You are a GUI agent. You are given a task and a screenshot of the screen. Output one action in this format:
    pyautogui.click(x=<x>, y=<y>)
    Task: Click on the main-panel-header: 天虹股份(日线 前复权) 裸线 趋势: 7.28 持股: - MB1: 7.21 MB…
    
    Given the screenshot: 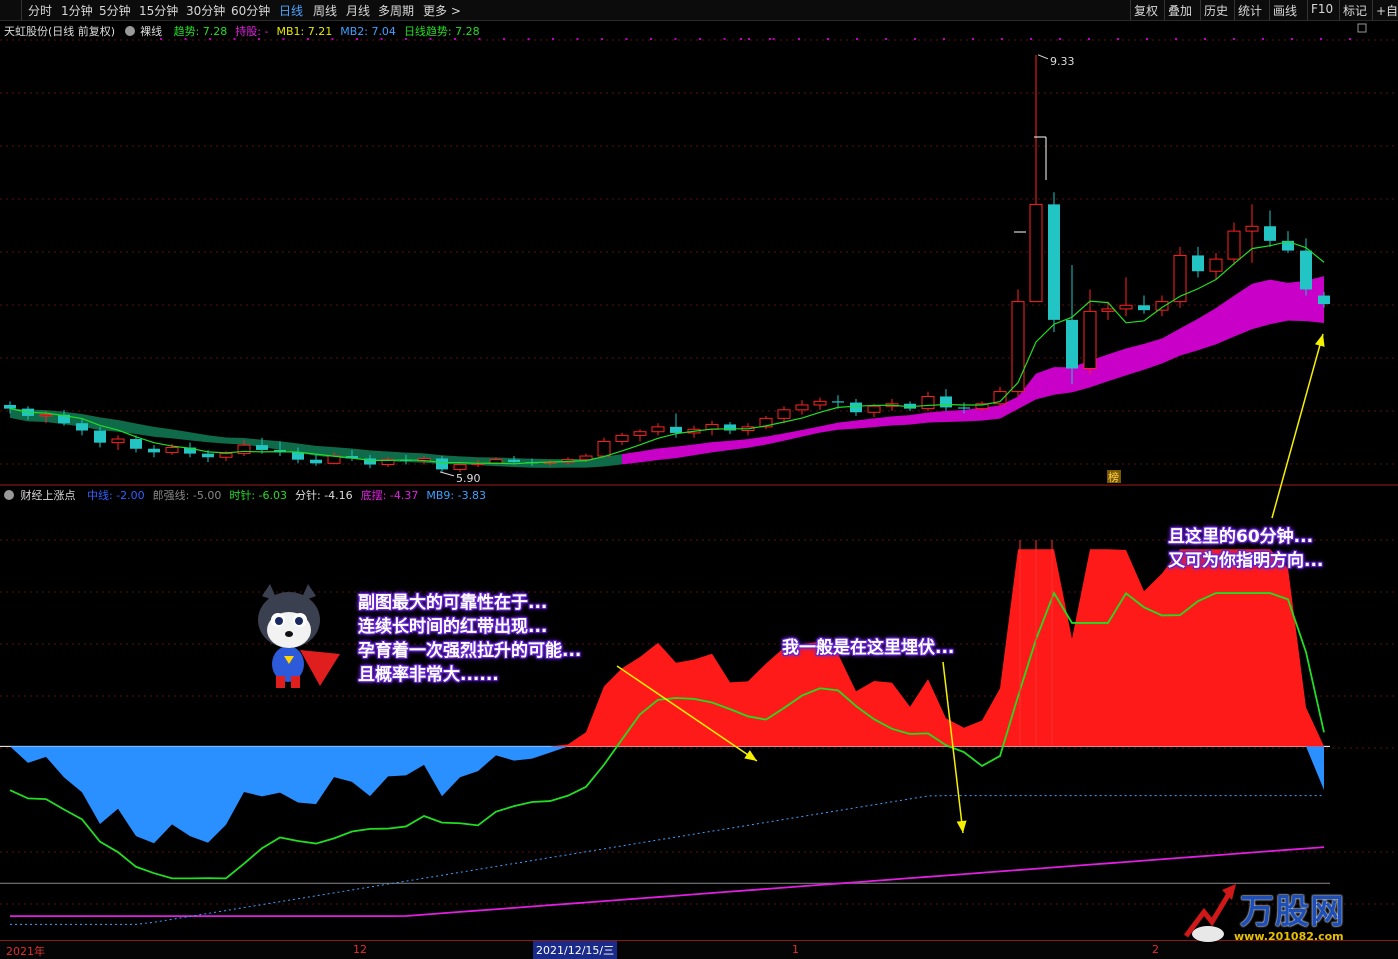 What is the action you would take?
    pyautogui.click(x=242, y=31)
    